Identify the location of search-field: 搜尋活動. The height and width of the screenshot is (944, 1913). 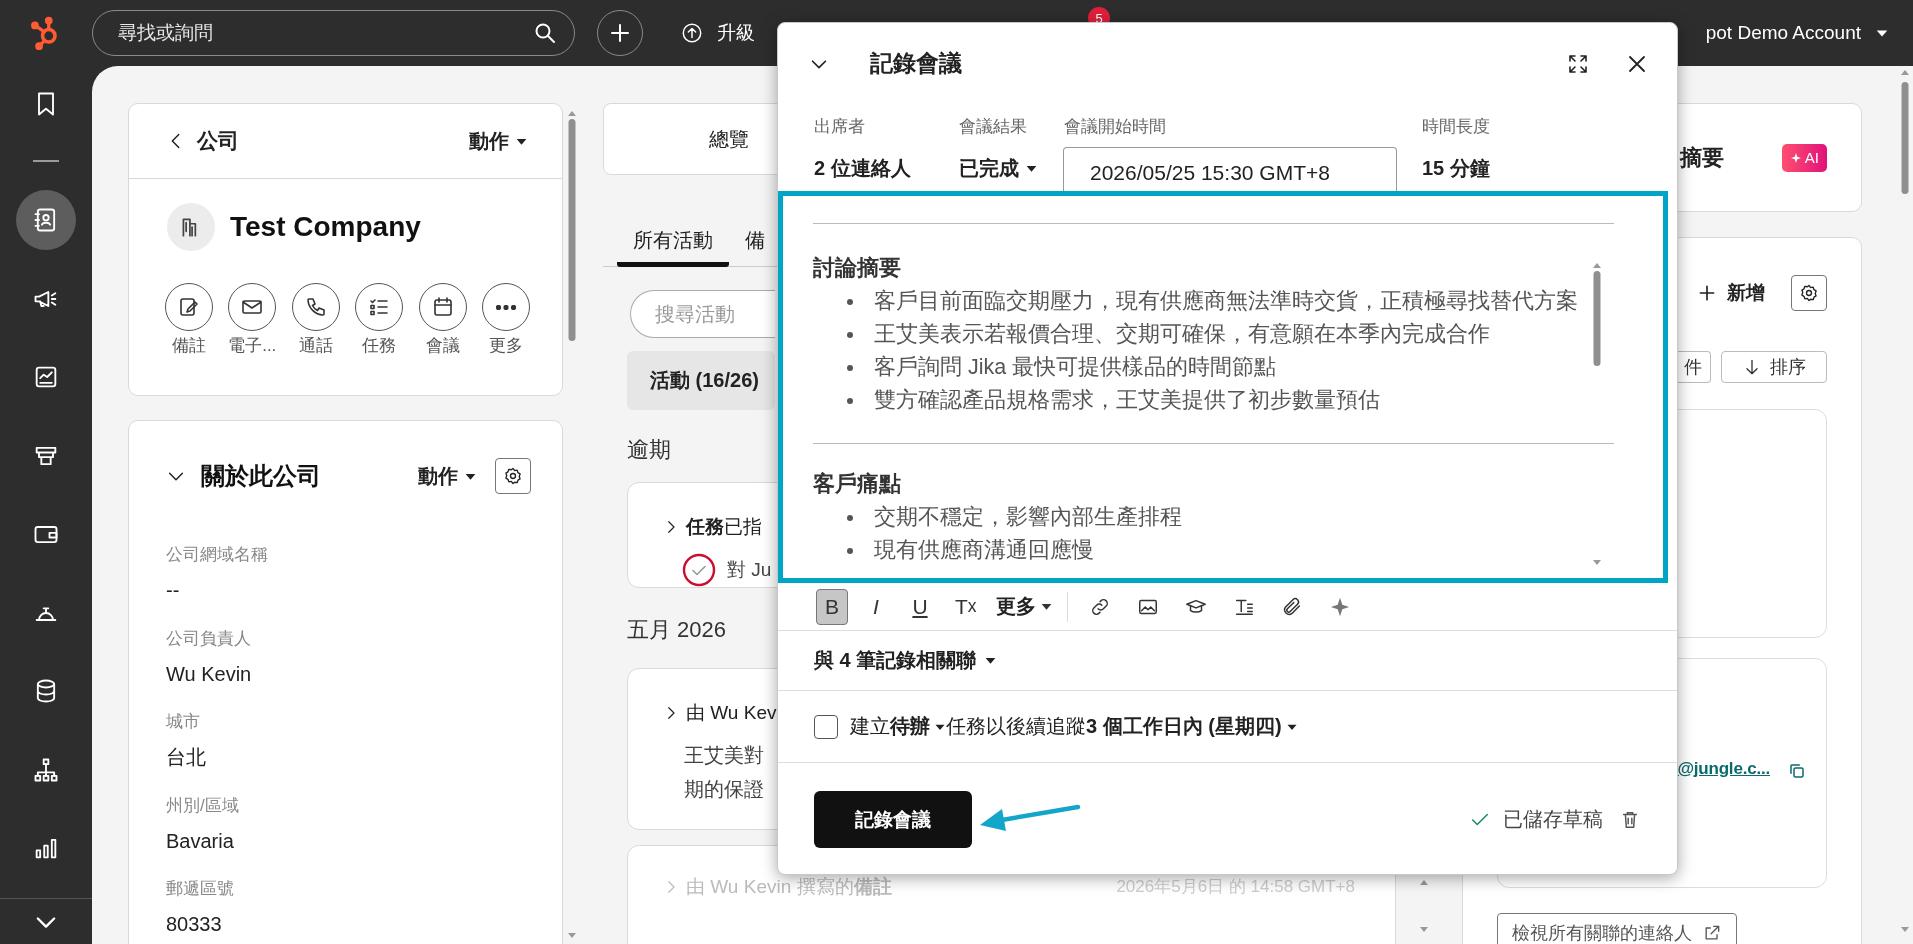
(702, 314).